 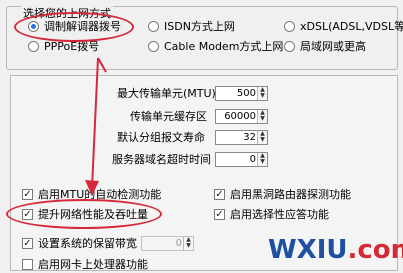 I want to click on watermark-logo: WXIU.com, so click(x=335, y=250).